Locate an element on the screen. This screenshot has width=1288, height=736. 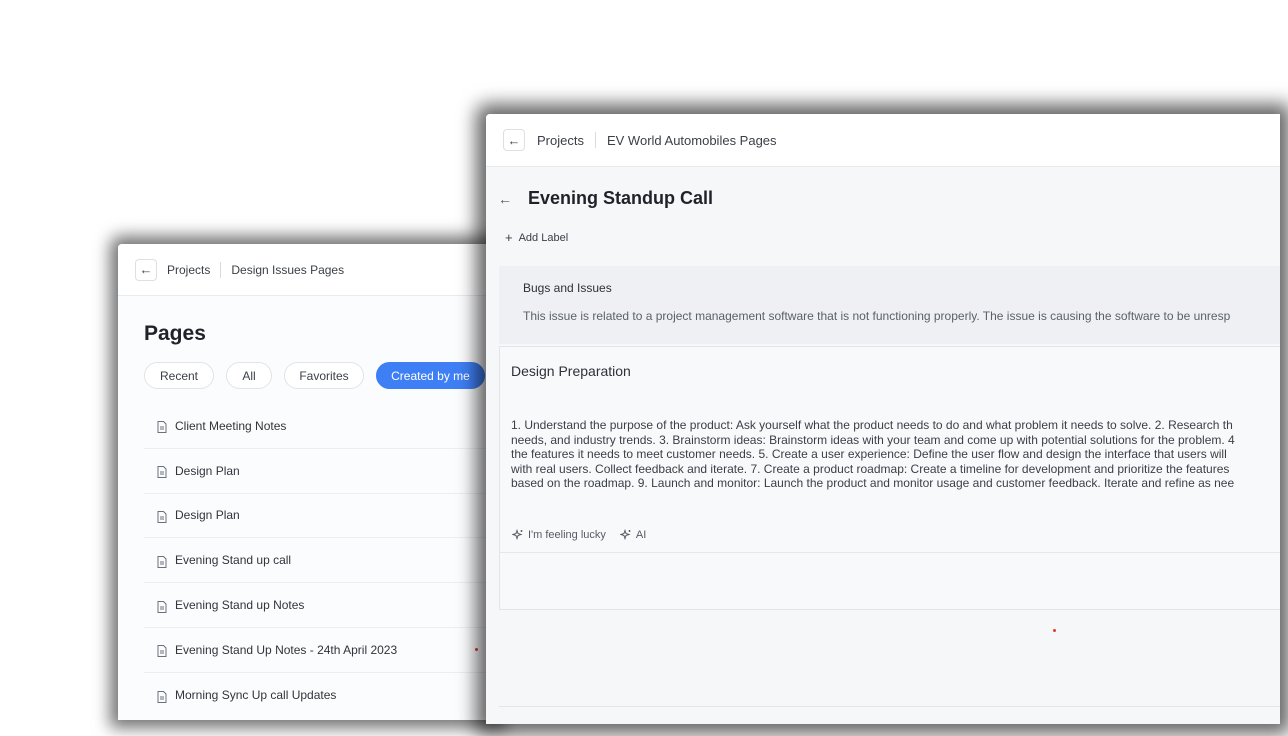
cursor-dot is located at coordinates (1054, 630).